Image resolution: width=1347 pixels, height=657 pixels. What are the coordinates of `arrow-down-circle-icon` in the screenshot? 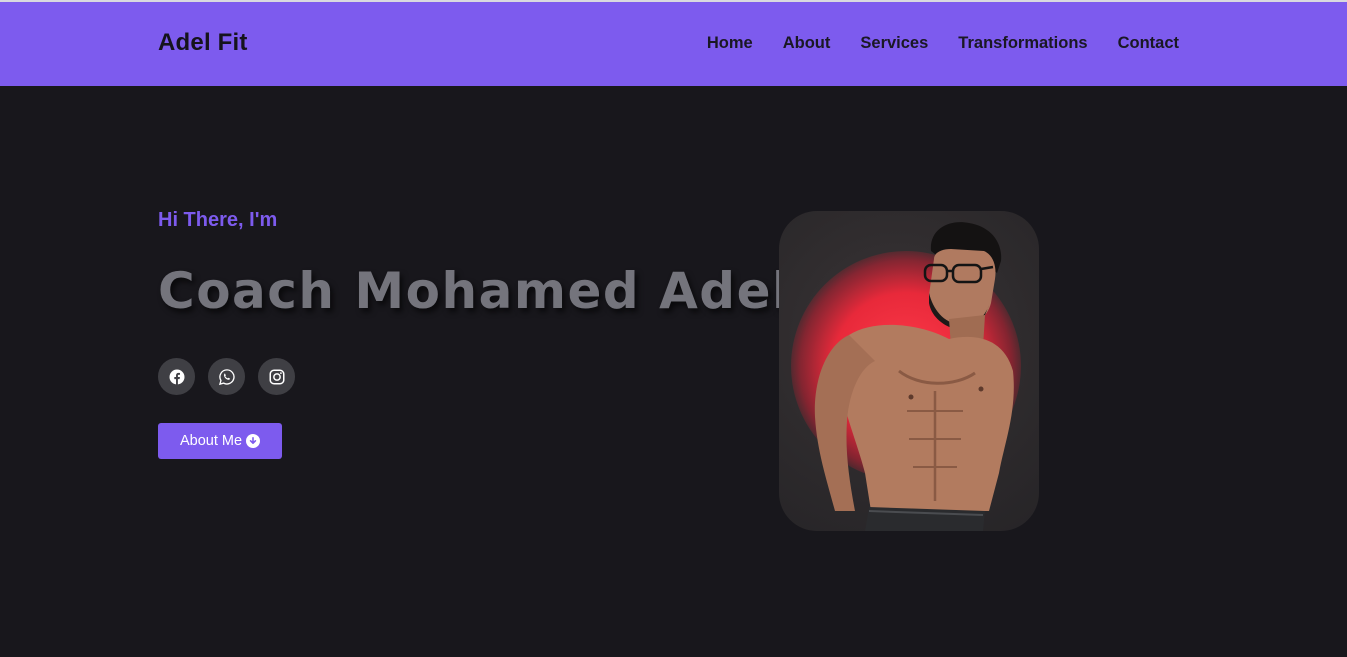 It's located at (253, 441).